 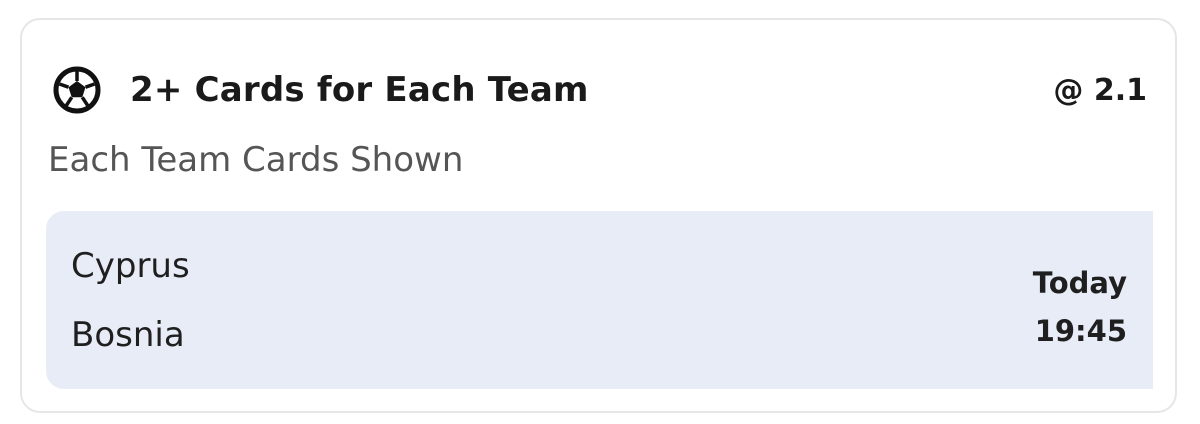 What do you see at coordinates (256, 160) in the screenshot?
I see `market-subtitle: Each Team Cards Shown` at bounding box center [256, 160].